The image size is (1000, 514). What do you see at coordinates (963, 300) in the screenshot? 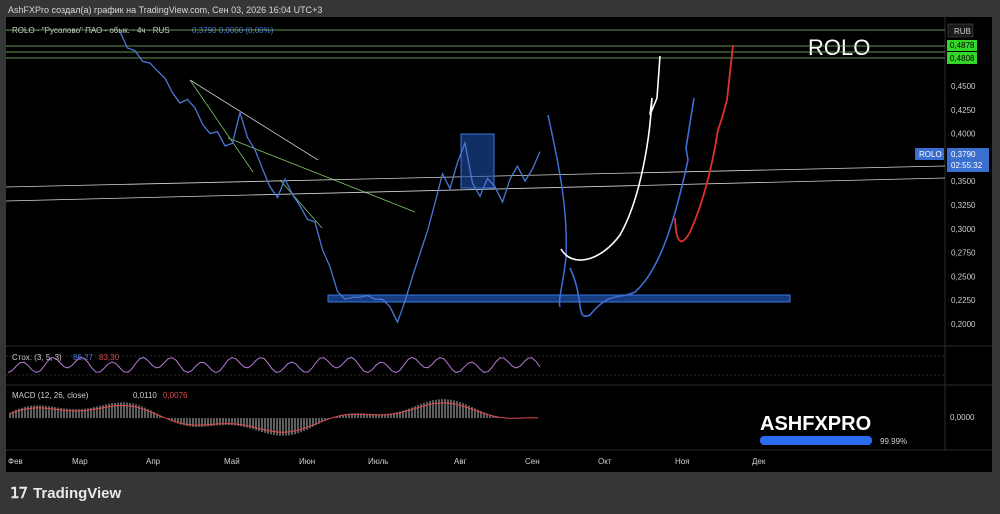
I see `price-tick-9: 0,2250` at bounding box center [963, 300].